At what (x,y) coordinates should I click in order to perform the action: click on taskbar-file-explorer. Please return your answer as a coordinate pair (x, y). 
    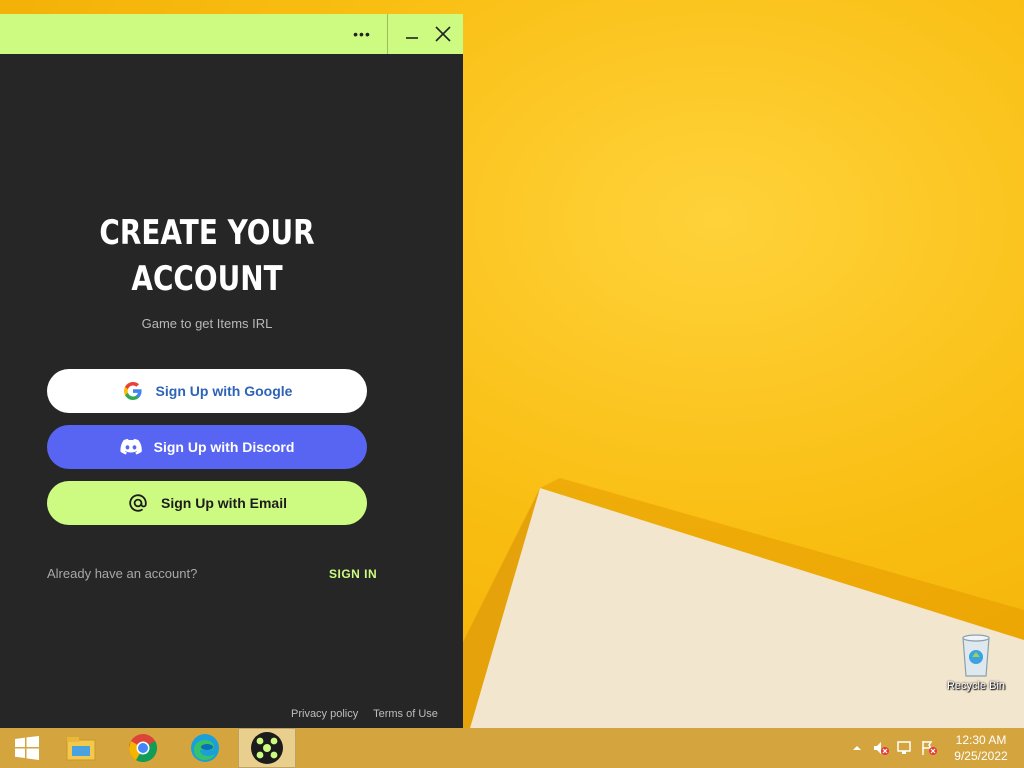
    Looking at the image, I should click on (81, 748).